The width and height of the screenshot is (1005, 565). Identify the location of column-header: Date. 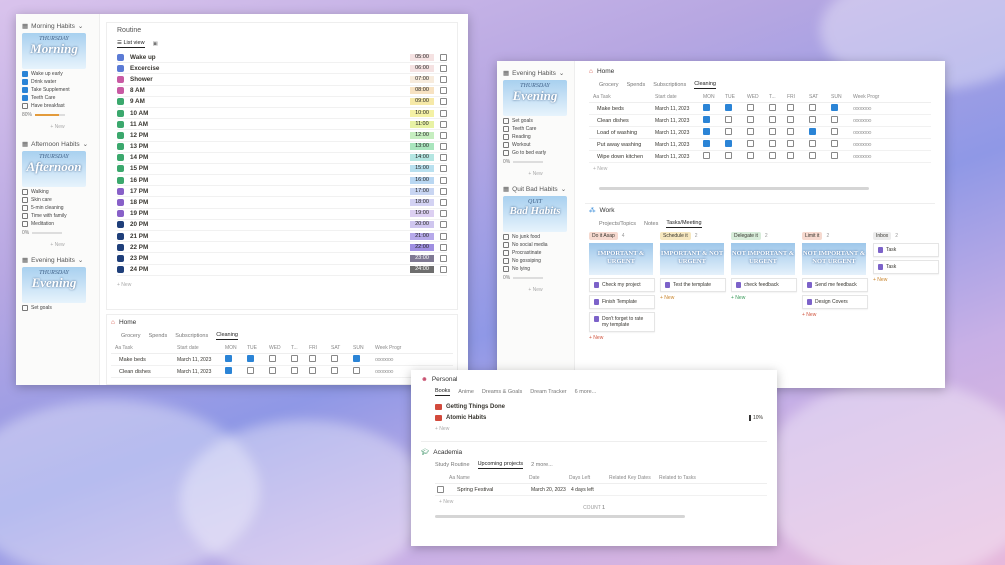
(545, 478).